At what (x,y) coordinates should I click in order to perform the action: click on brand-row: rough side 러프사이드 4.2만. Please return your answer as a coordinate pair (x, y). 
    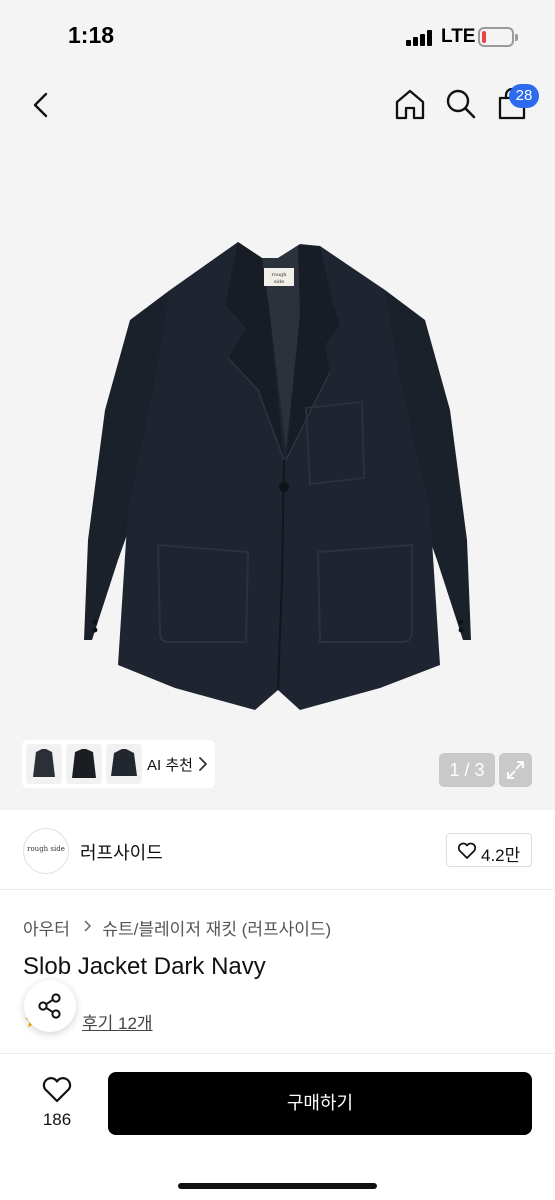
    Looking at the image, I should click on (277, 850).